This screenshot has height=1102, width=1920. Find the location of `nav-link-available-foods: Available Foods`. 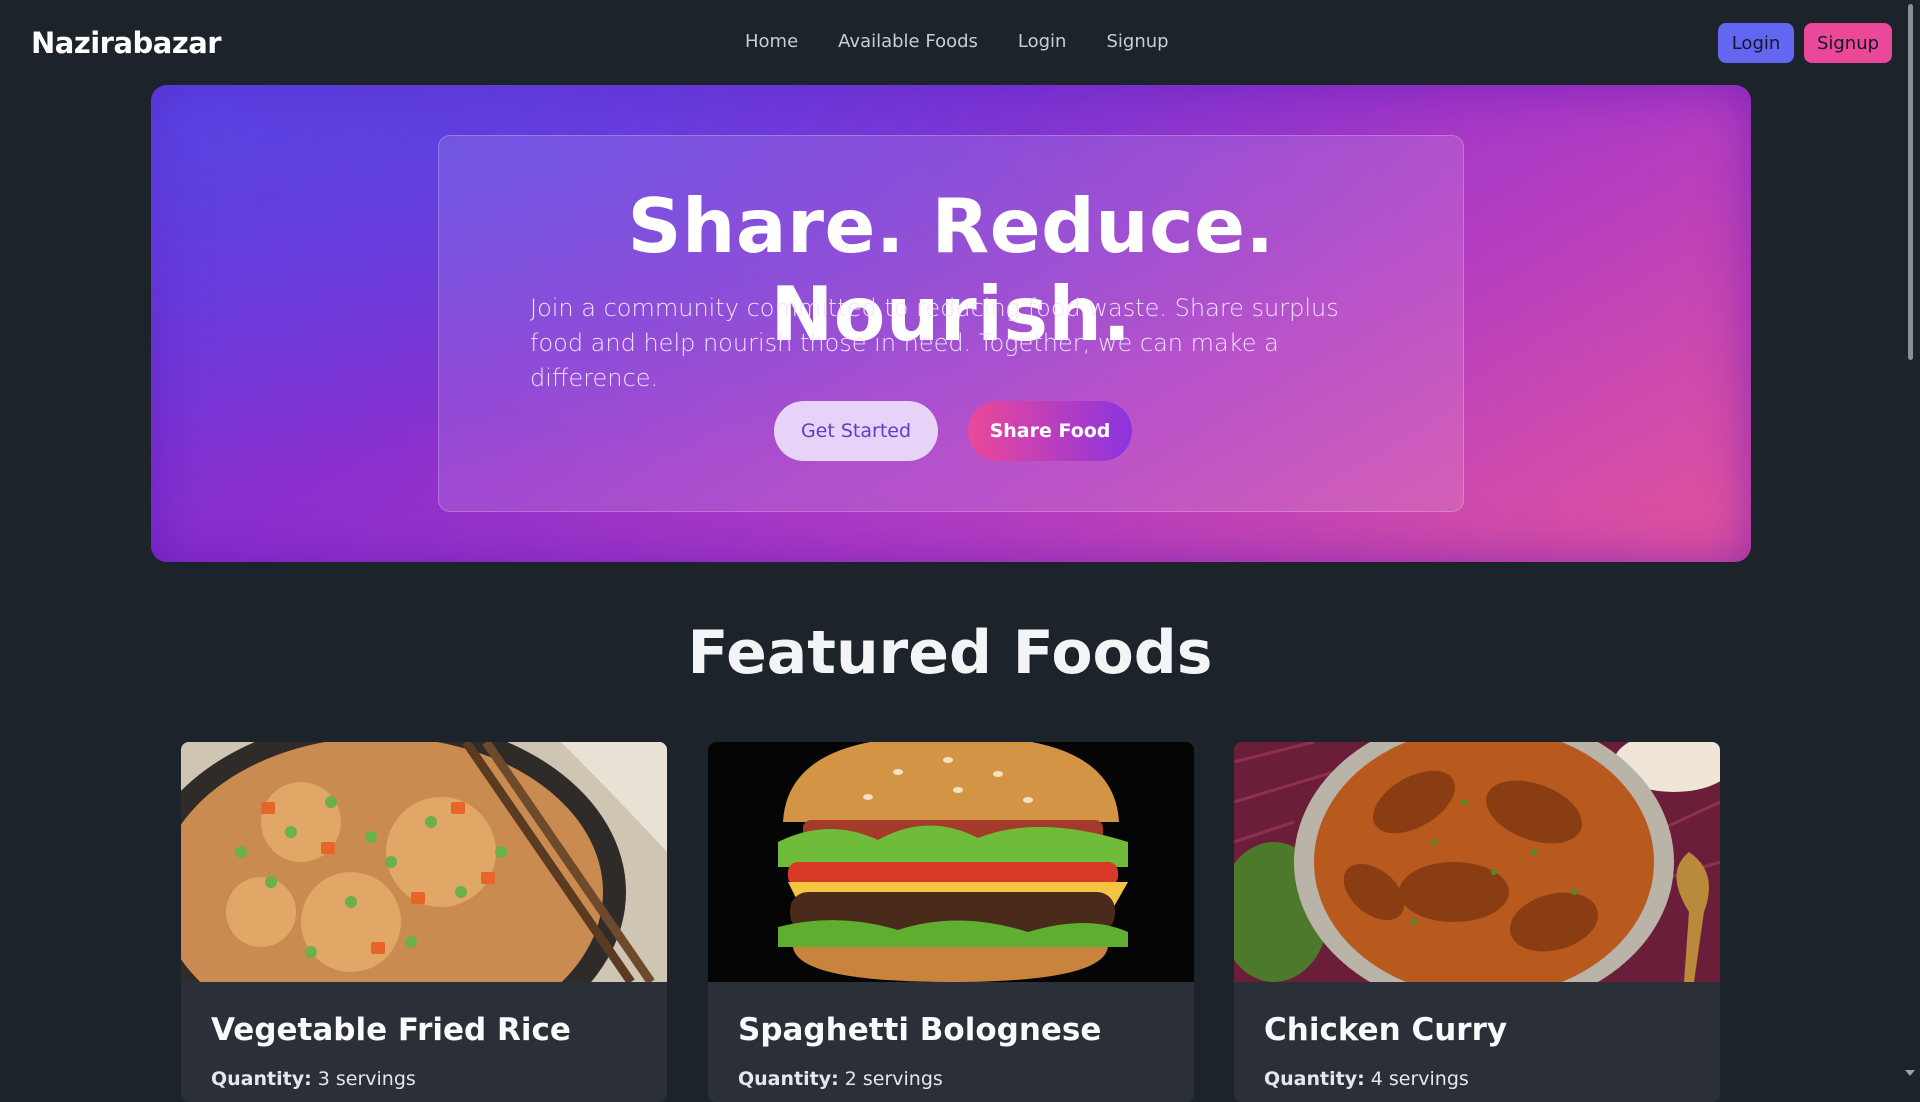

nav-link-available-foods: Available Foods is located at coordinates (908, 41).